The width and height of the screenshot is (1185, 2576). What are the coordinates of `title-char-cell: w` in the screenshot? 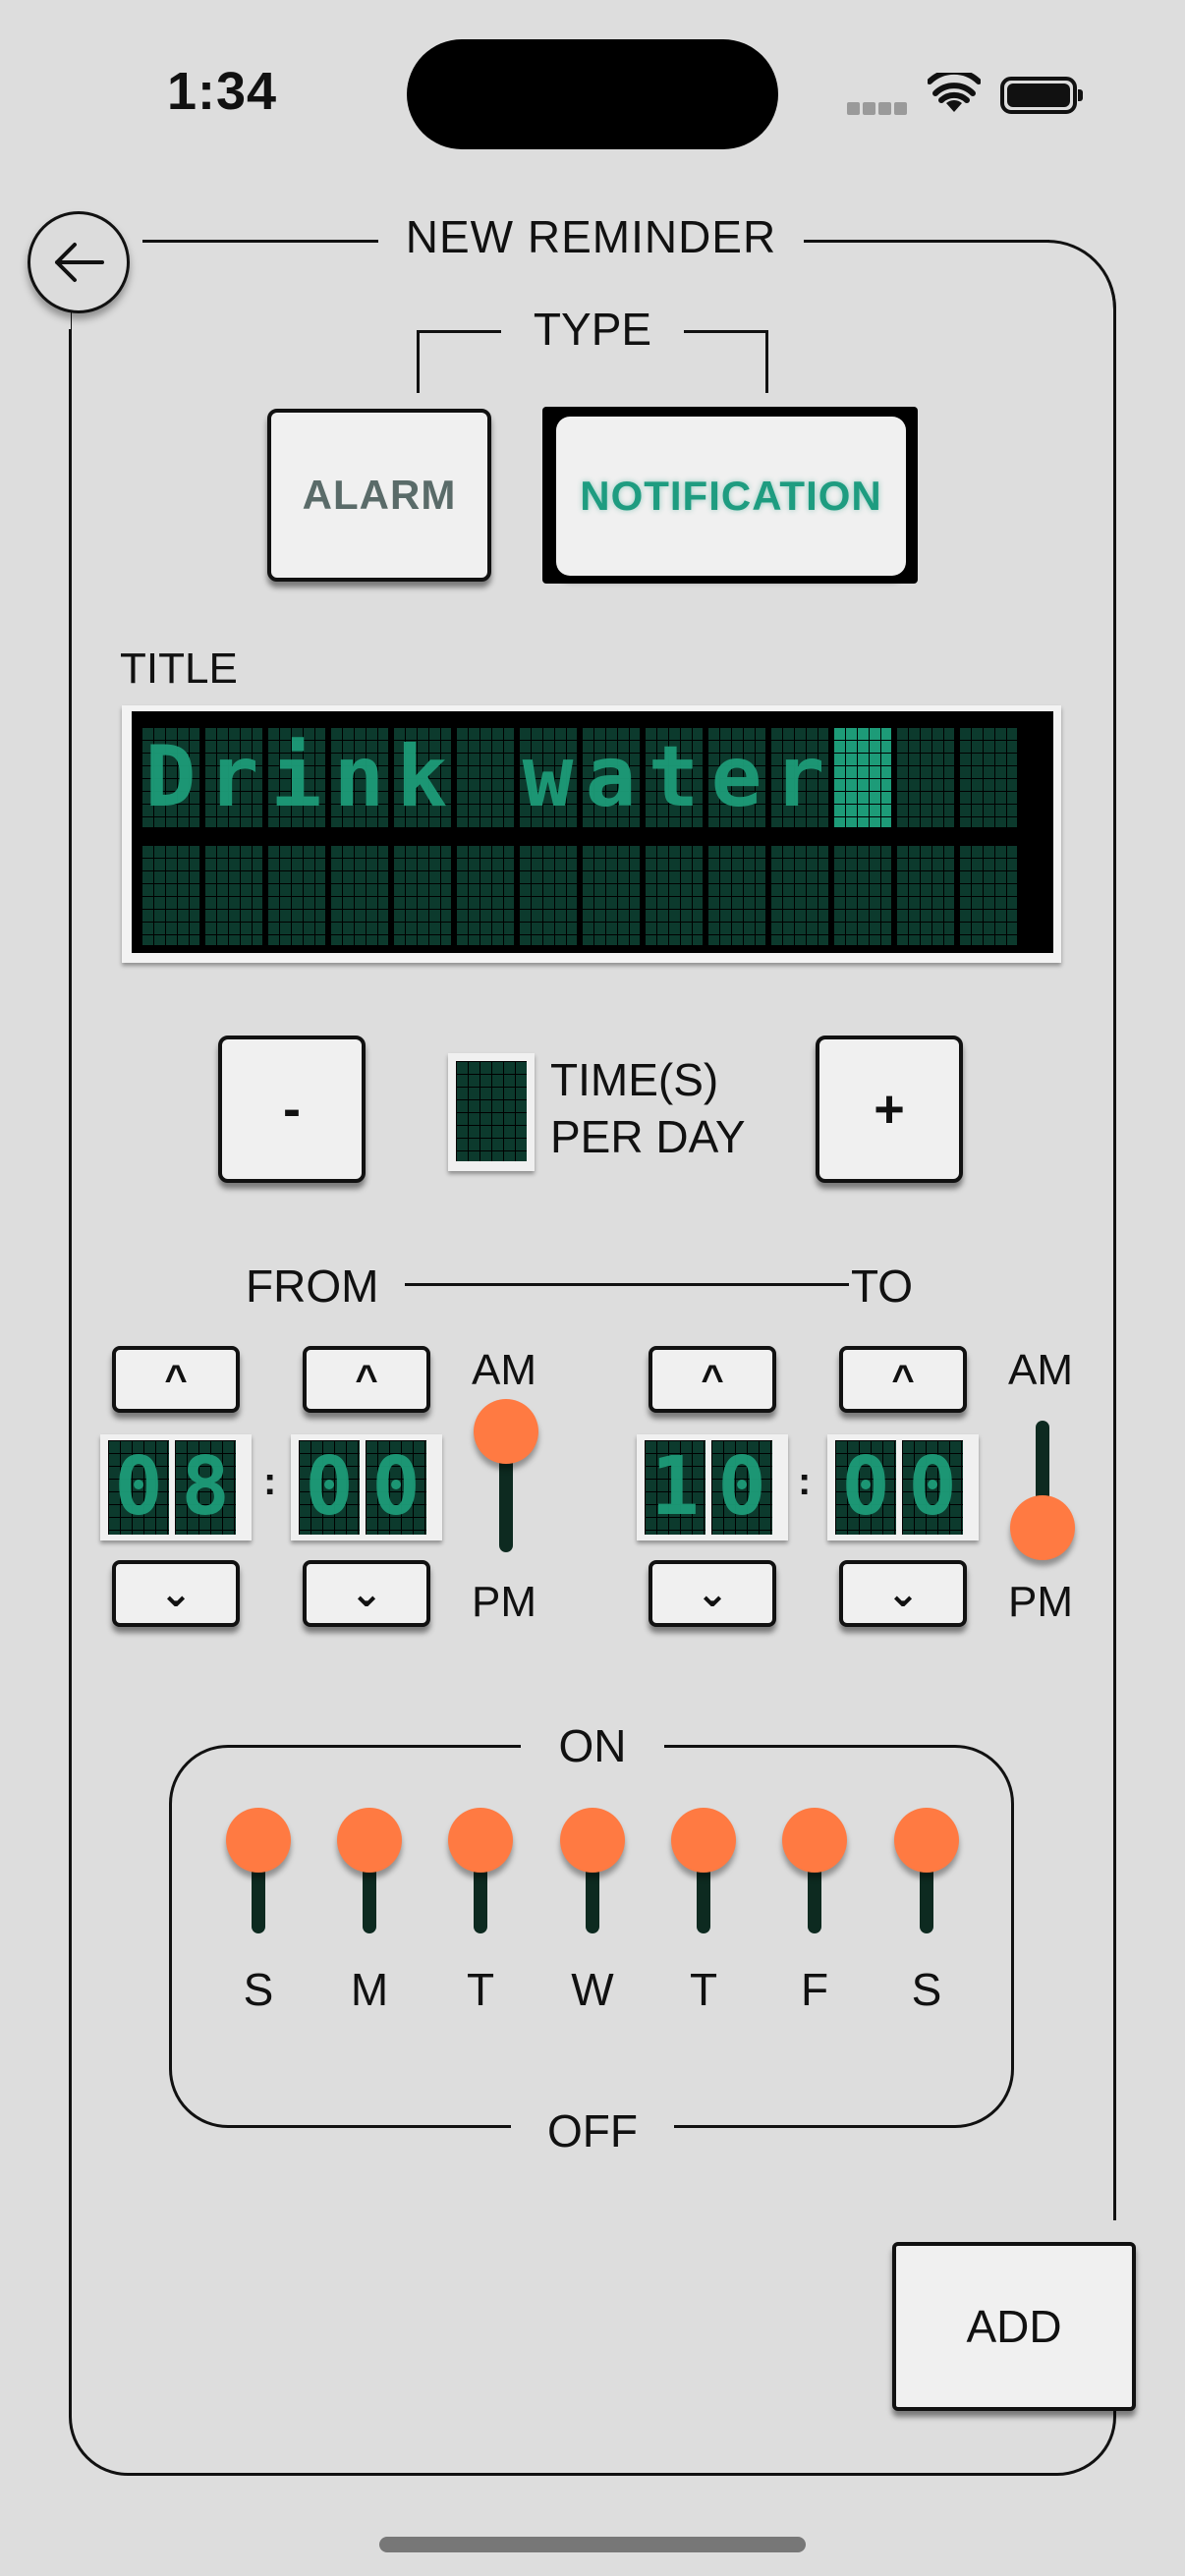 It's located at (548, 777).